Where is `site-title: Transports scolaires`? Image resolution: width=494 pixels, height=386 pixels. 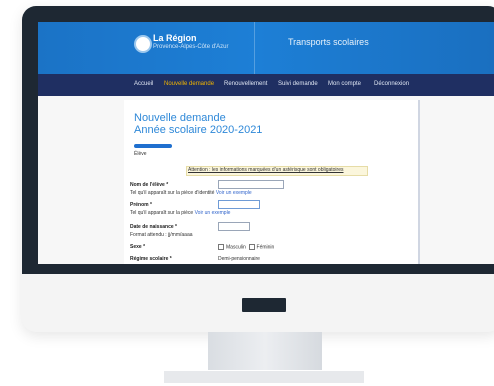 site-title: Transports scolaires is located at coordinates (328, 42).